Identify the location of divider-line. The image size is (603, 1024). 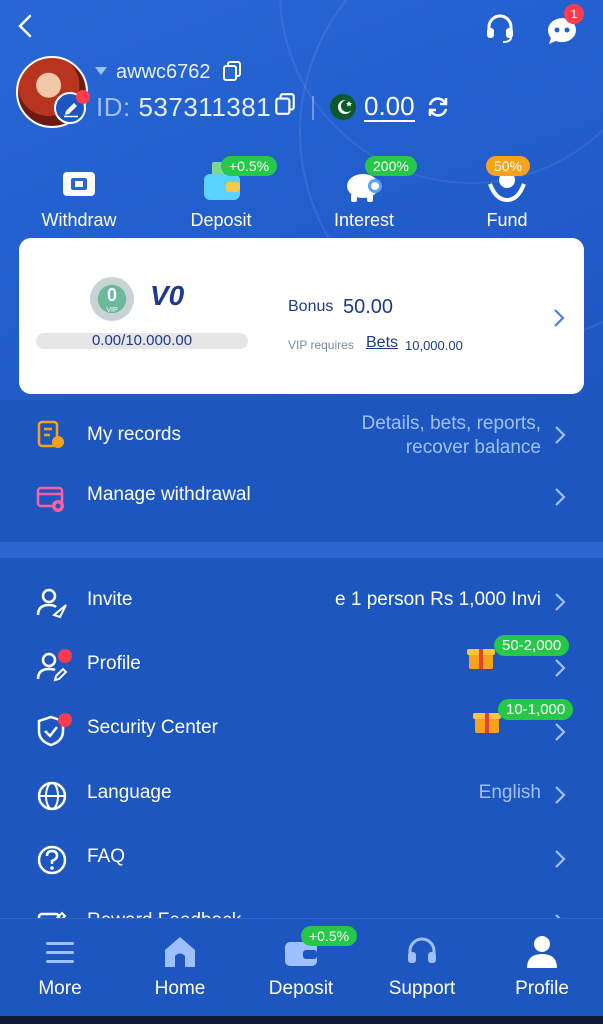
(313, 108).